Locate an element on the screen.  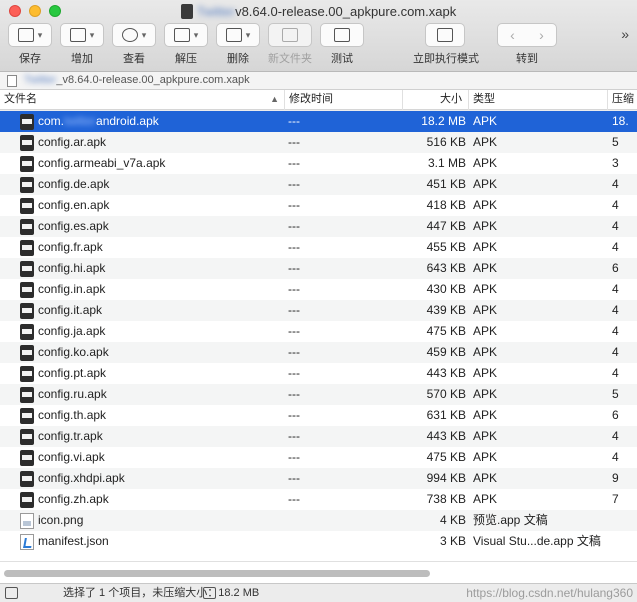
file-row: config.zh.apk --- 738 KB APK 7 is located at coordinates (318, 499).